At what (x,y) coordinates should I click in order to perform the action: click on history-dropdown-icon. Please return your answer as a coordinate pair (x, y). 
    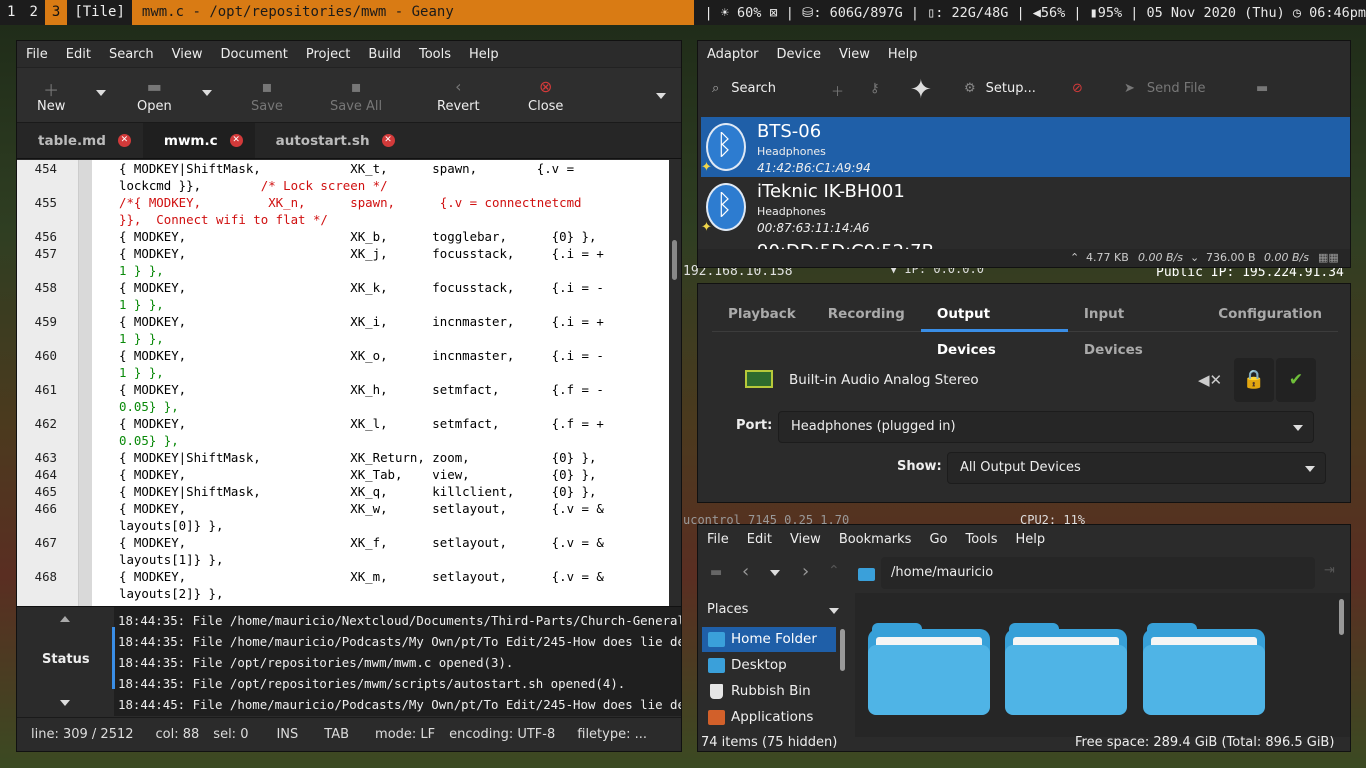
    Looking at the image, I should click on (775, 573).